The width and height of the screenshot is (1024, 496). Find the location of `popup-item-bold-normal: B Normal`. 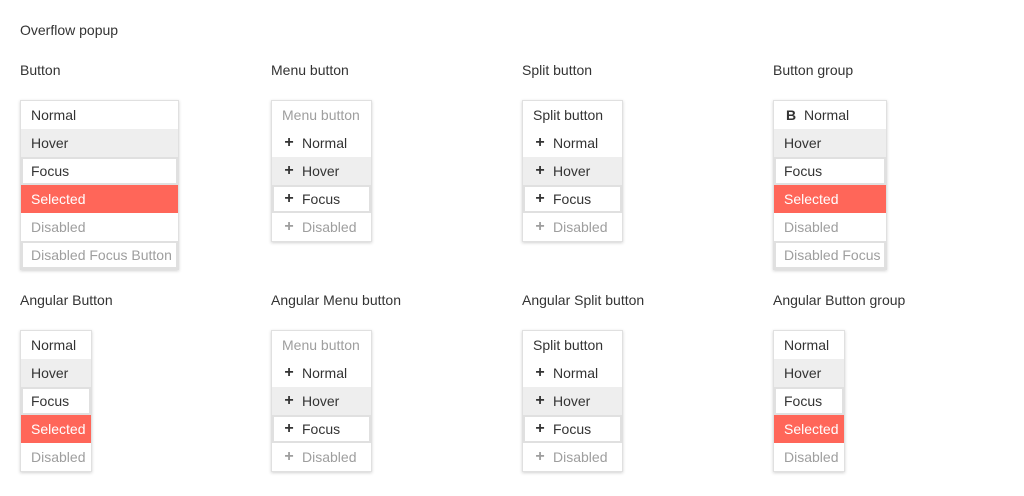

popup-item-bold-normal: B Normal is located at coordinates (830, 115).